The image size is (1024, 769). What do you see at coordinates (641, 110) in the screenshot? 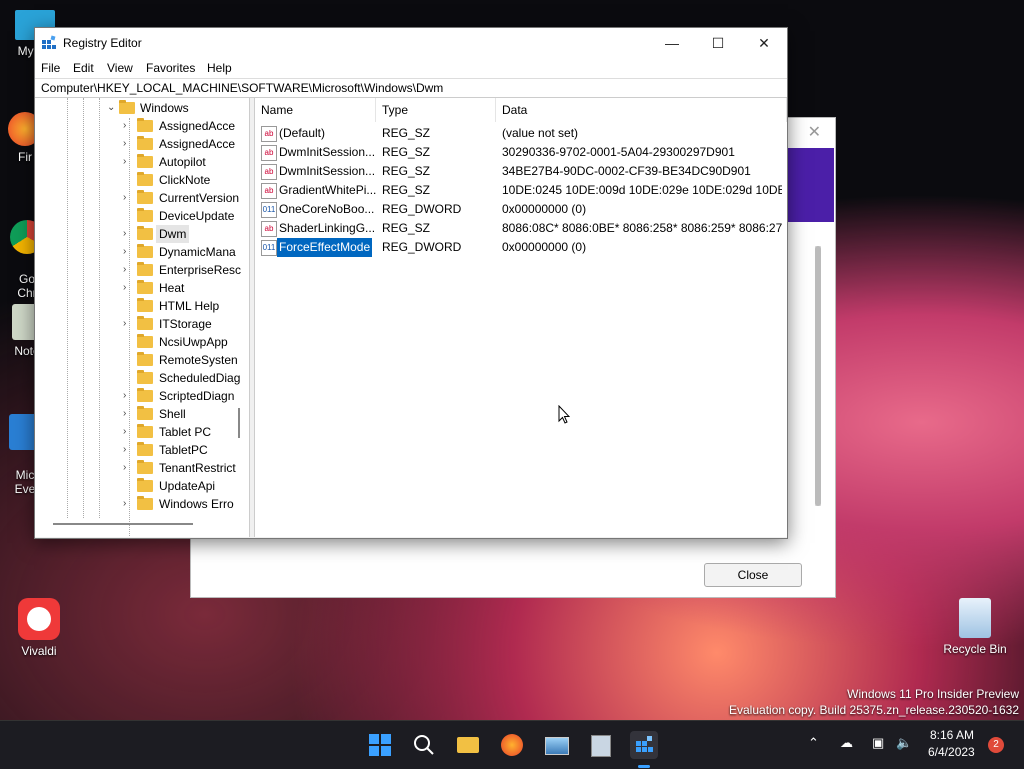
I see `column-header-data: Data` at bounding box center [641, 110].